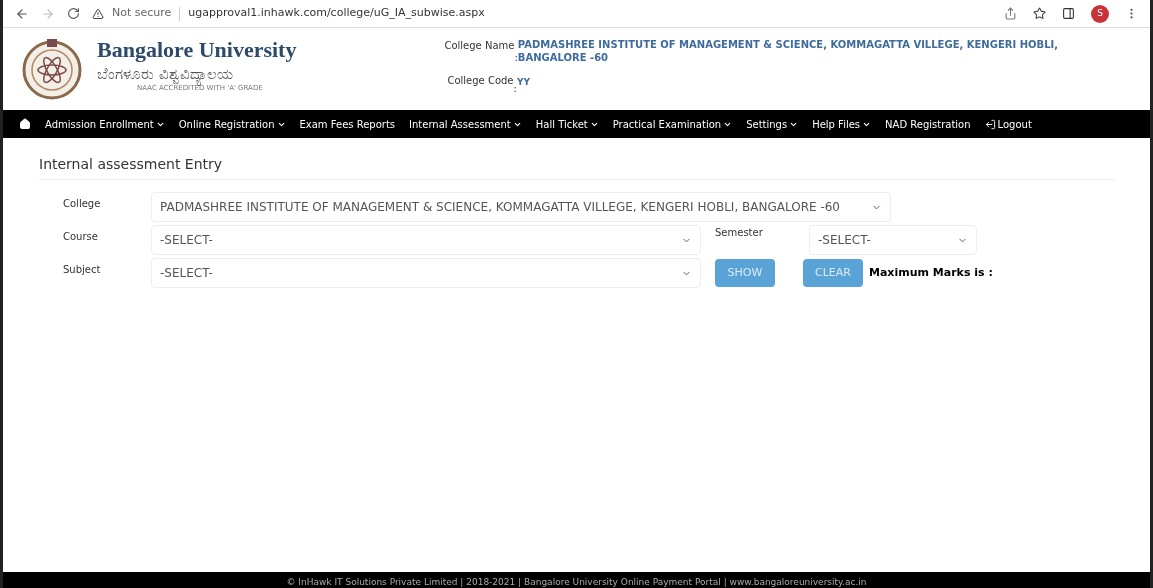 The width and height of the screenshot is (1153, 588). I want to click on security-label: Not secure, so click(142, 13).